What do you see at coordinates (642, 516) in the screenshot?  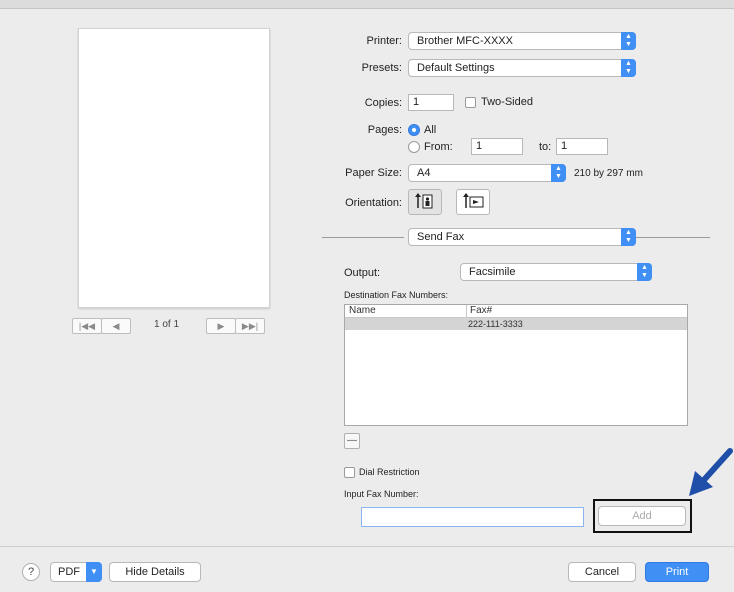 I see `add-button: Add` at bounding box center [642, 516].